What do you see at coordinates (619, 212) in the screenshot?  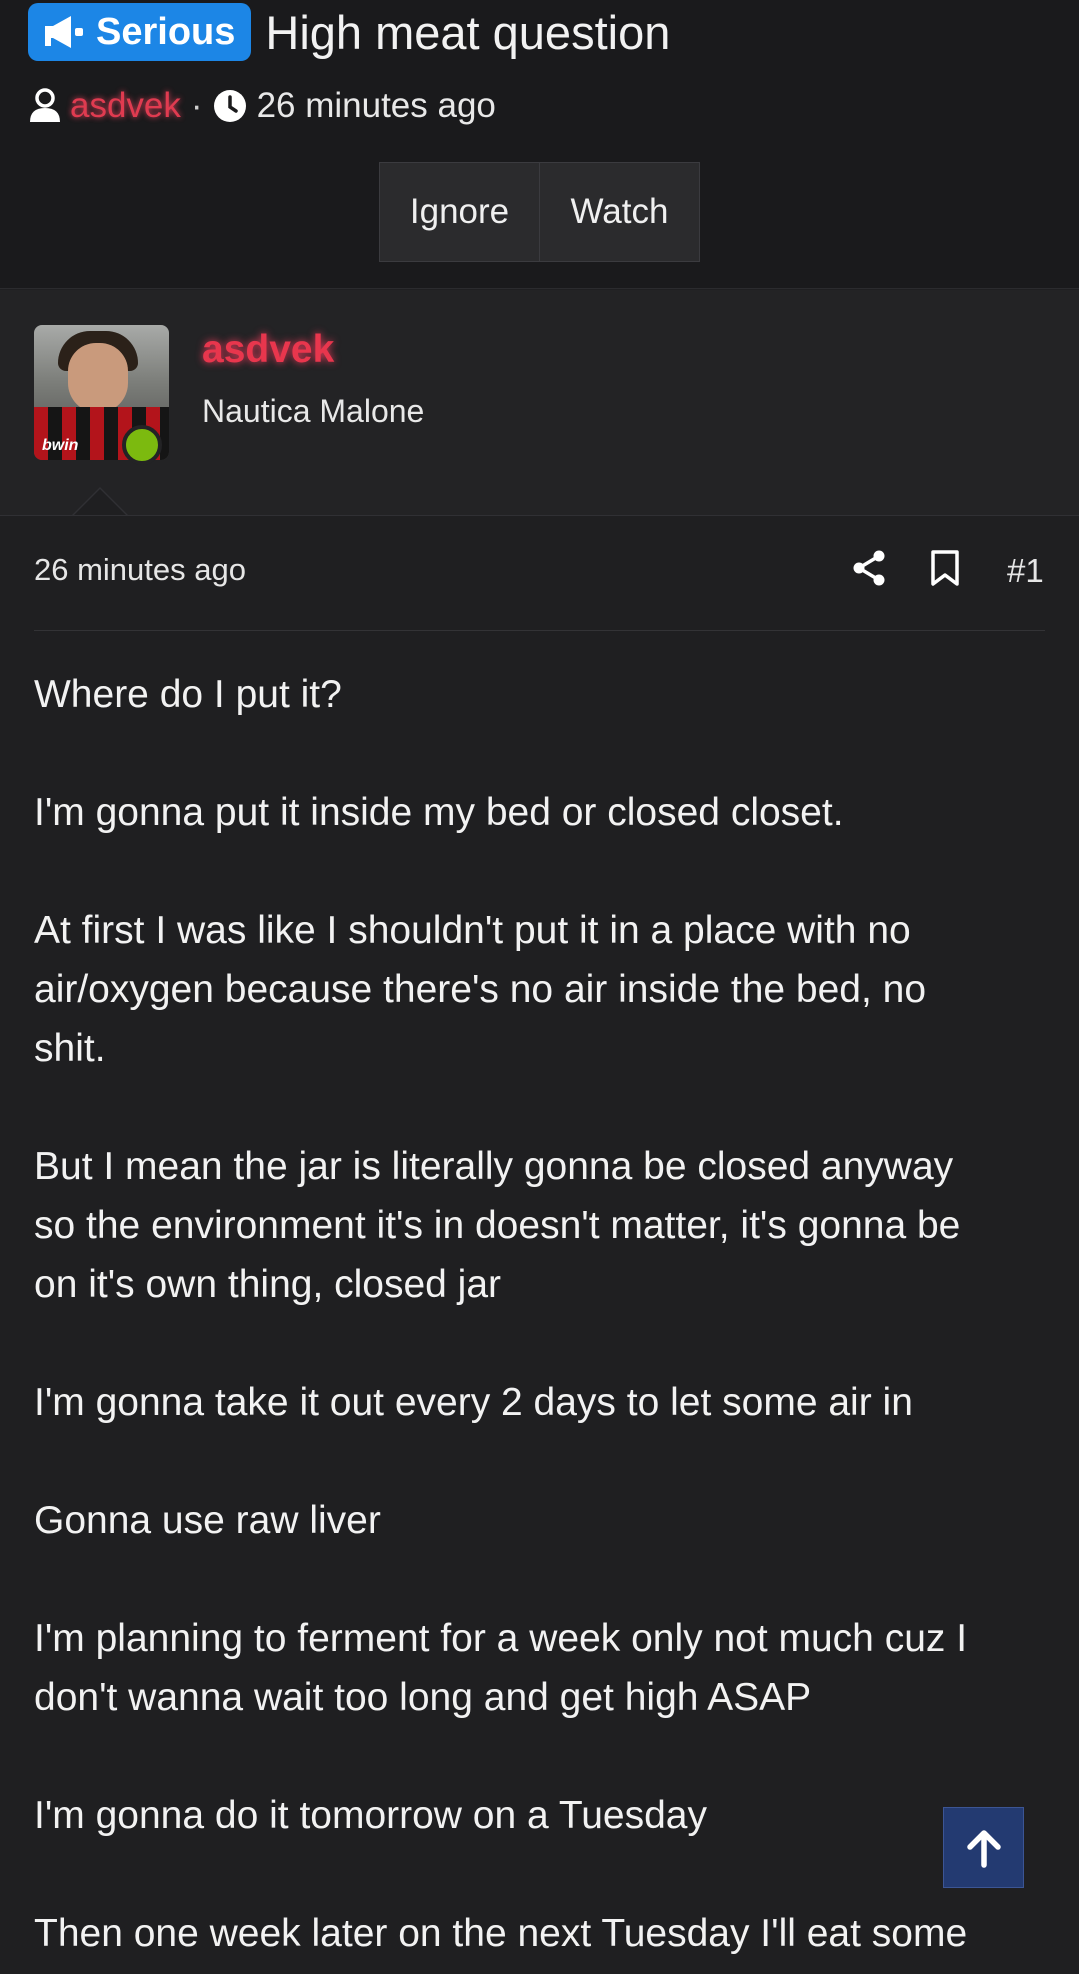 I see `watch-button: Watch` at bounding box center [619, 212].